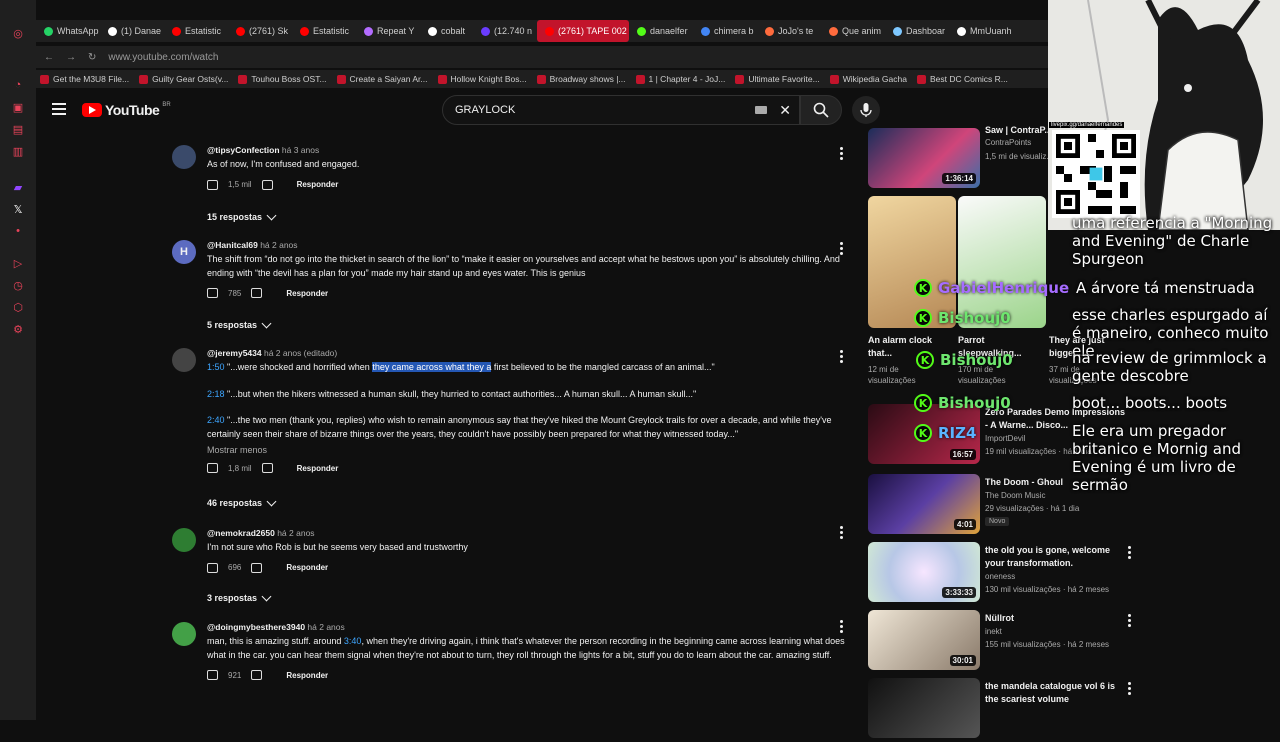 The image size is (1280, 742). Describe the element at coordinates (1057, 618) in the screenshot. I see `video-title: Nüllrot` at that location.